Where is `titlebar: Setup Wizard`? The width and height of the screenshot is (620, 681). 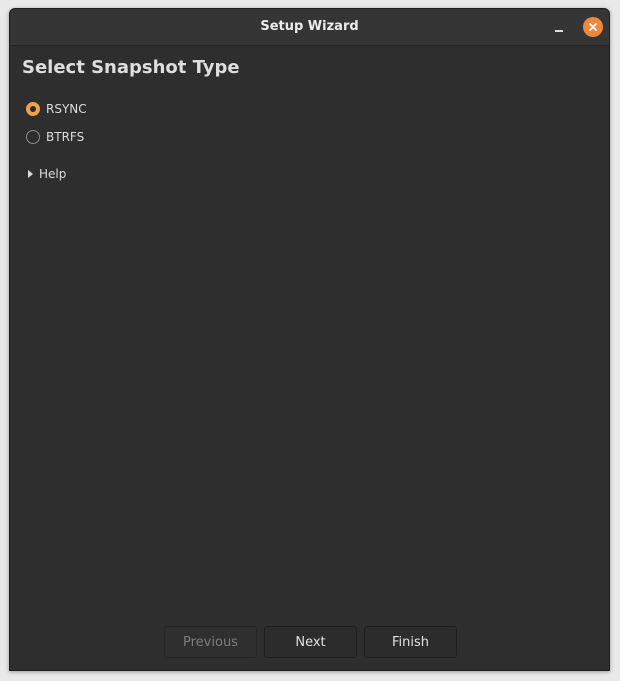
titlebar: Setup Wizard is located at coordinates (309, 27).